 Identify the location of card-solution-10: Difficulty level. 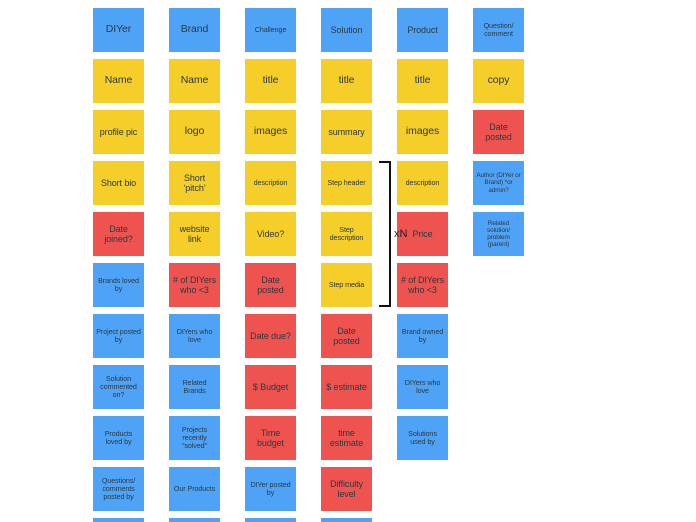
(346, 489).